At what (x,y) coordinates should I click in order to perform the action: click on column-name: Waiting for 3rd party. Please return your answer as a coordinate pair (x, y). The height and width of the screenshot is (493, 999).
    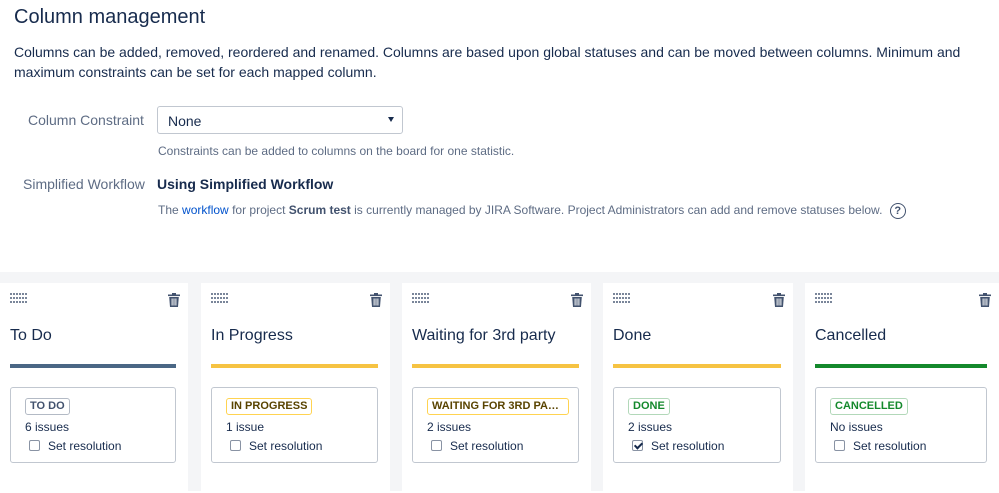
    Looking at the image, I should click on (483, 336).